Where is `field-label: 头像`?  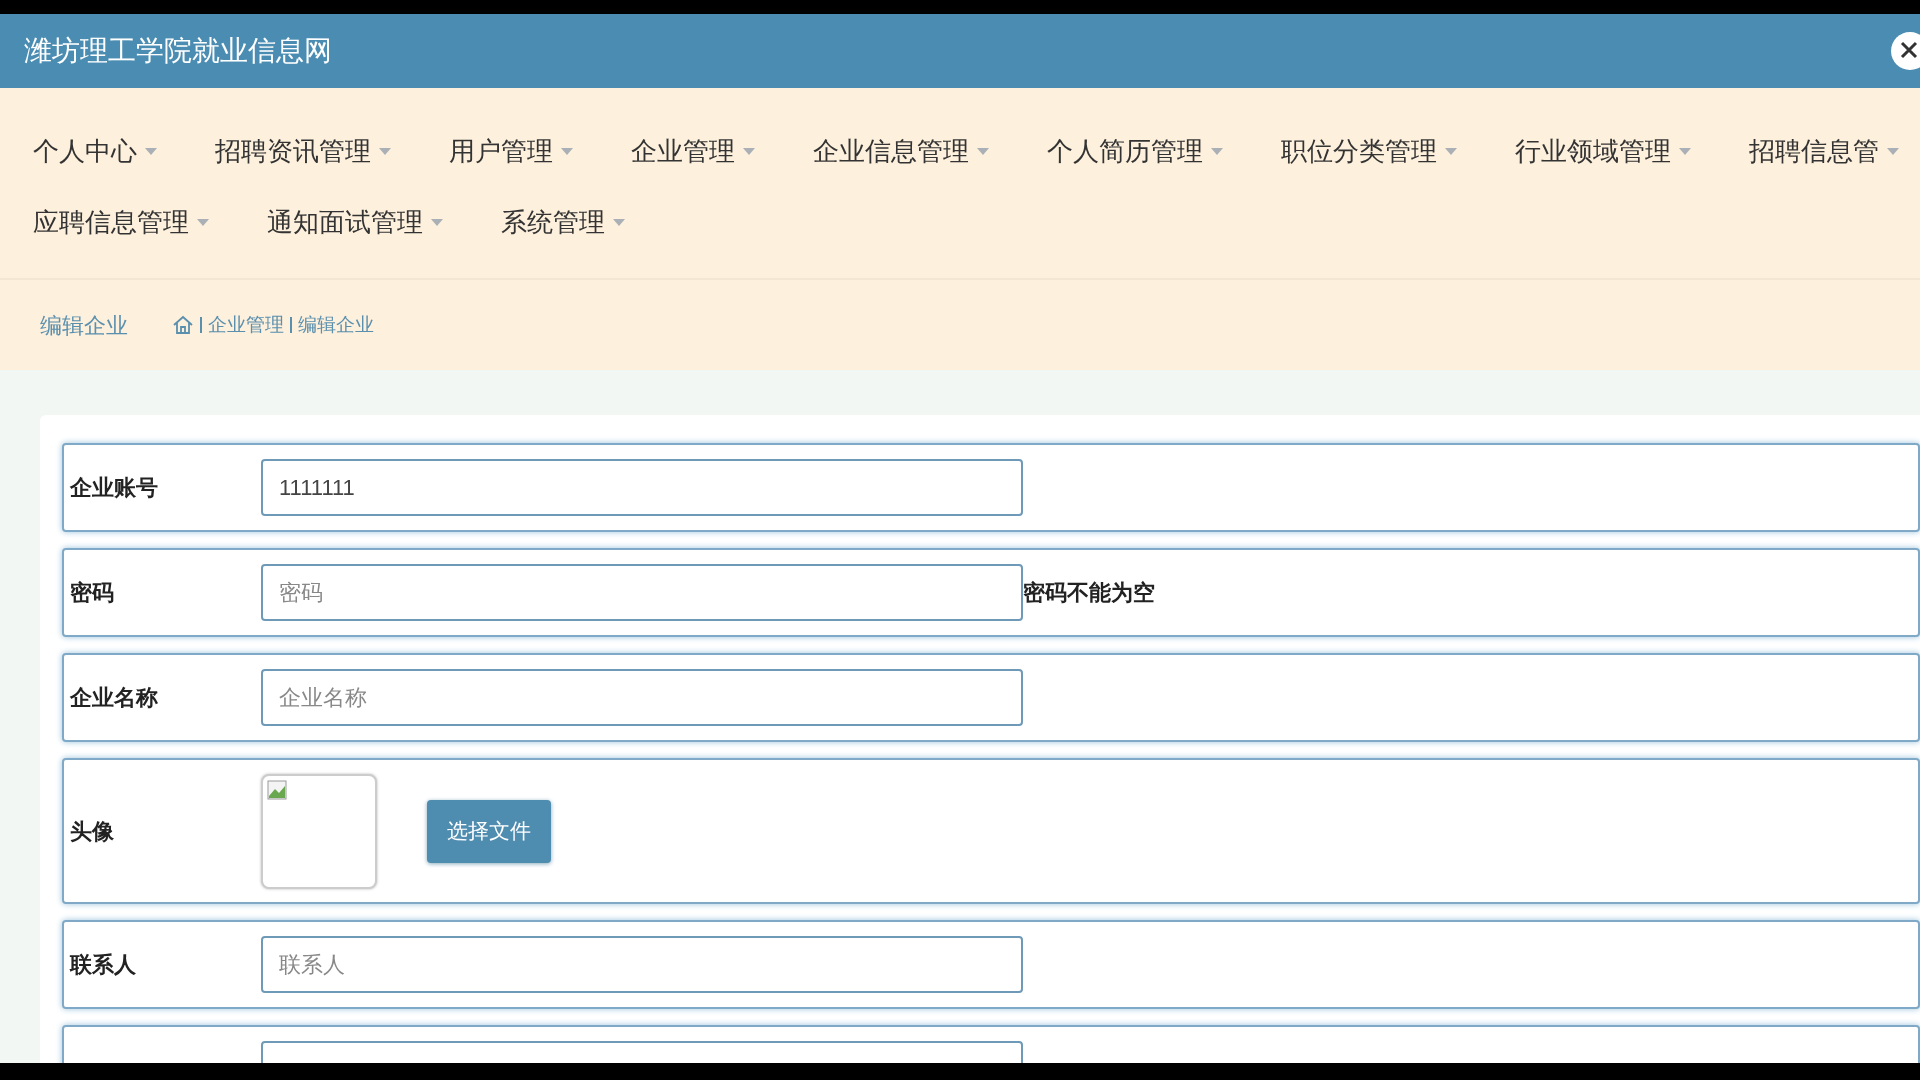
field-label: 头像 is located at coordinates (92, 831).